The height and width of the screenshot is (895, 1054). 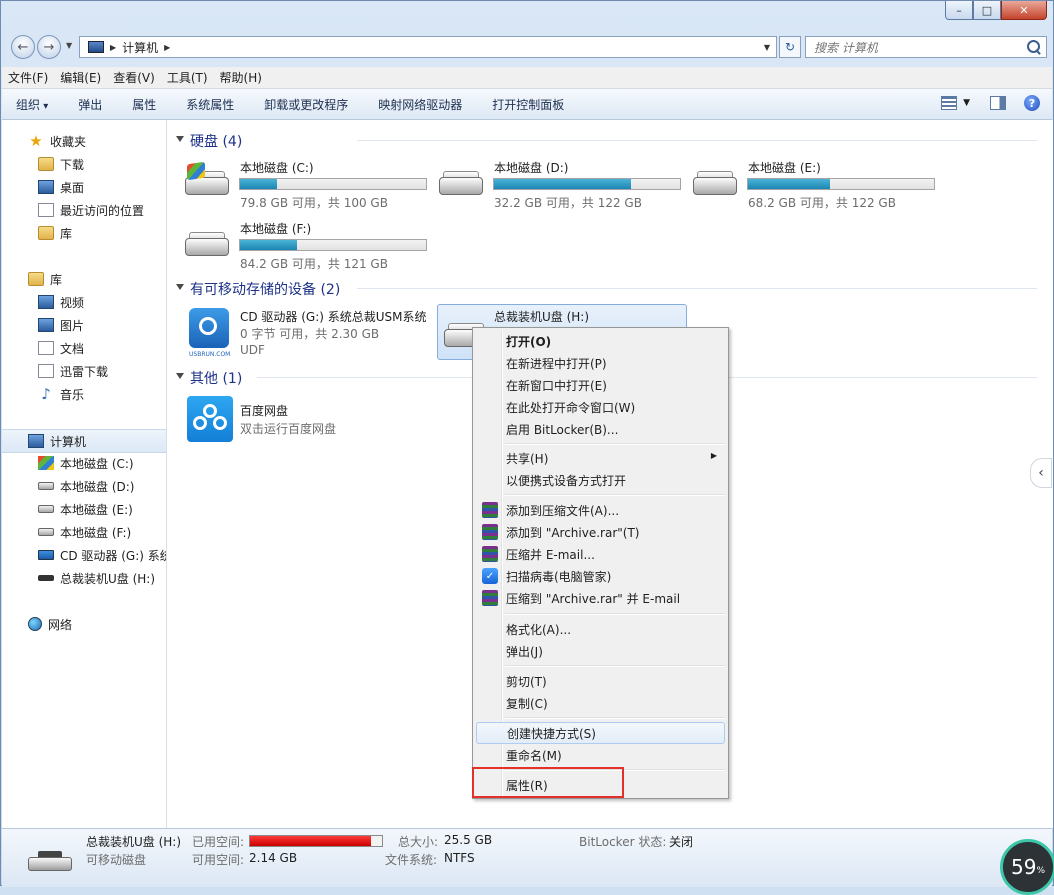 I want to click on chevron-left-icon: ‹, so click(x=1041, y=473).